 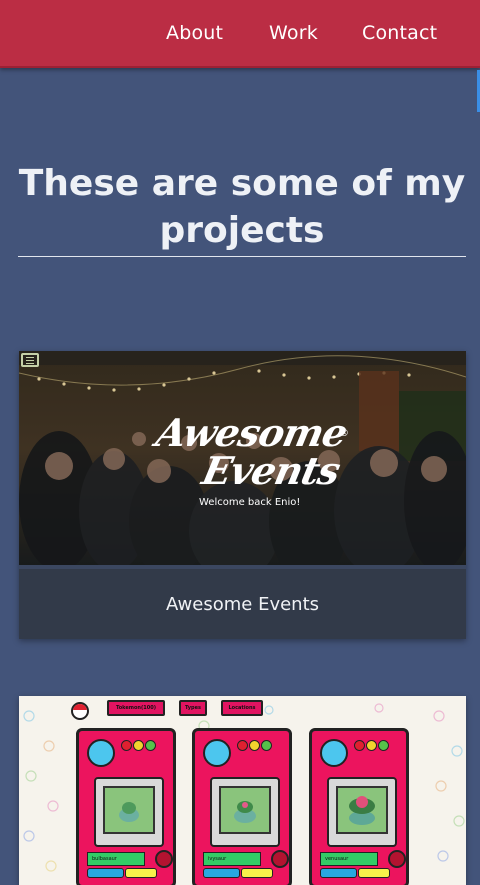 I want to click on nav-link-work: Work, so click(x=293, y=33).